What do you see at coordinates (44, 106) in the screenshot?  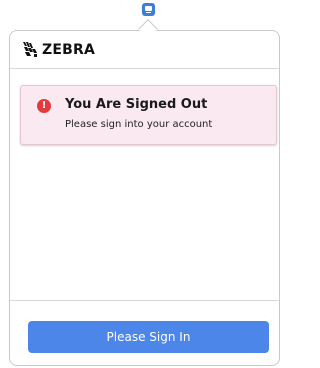 I see `exclamation-icon: !` at bounding box center [44, 106].